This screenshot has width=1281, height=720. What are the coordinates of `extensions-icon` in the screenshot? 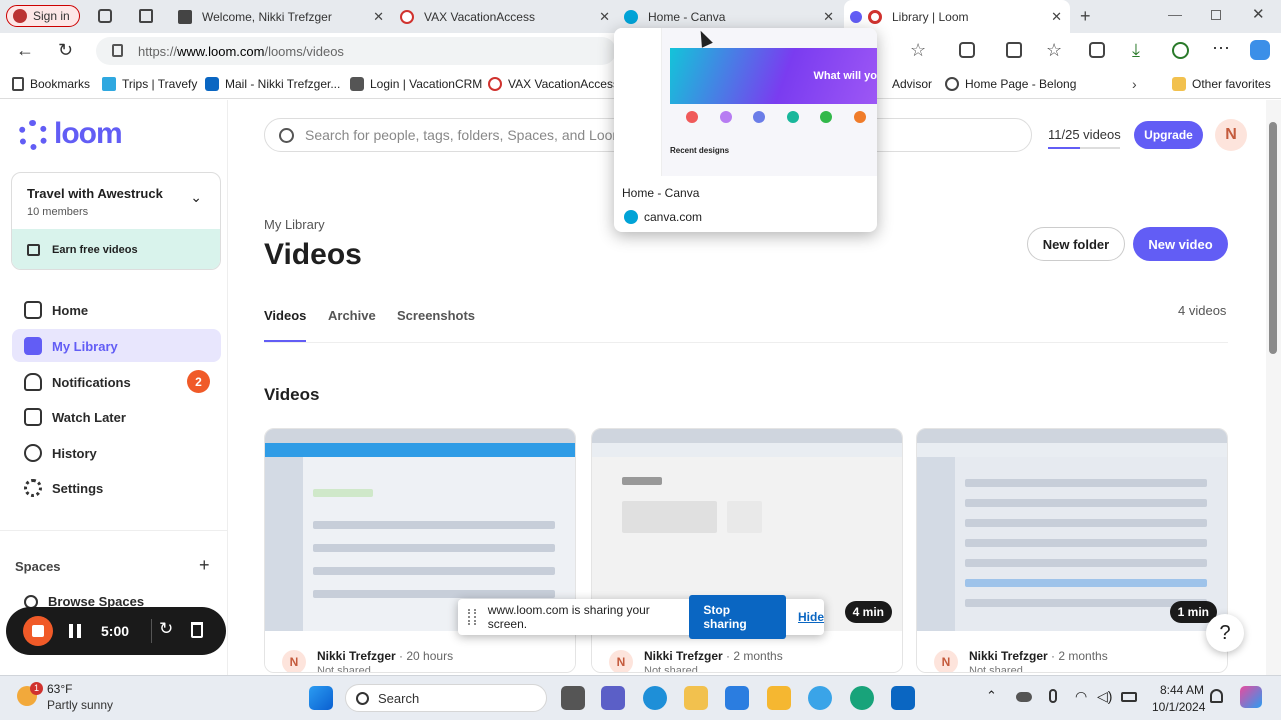 It's located at (967, 50).